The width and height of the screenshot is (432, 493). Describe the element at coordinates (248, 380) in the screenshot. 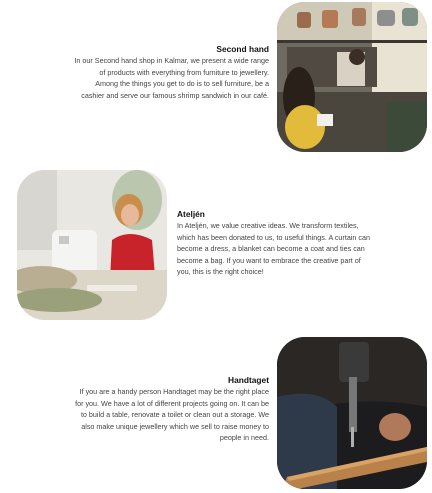

I see `handtaget-title: Handtaget` at that location.